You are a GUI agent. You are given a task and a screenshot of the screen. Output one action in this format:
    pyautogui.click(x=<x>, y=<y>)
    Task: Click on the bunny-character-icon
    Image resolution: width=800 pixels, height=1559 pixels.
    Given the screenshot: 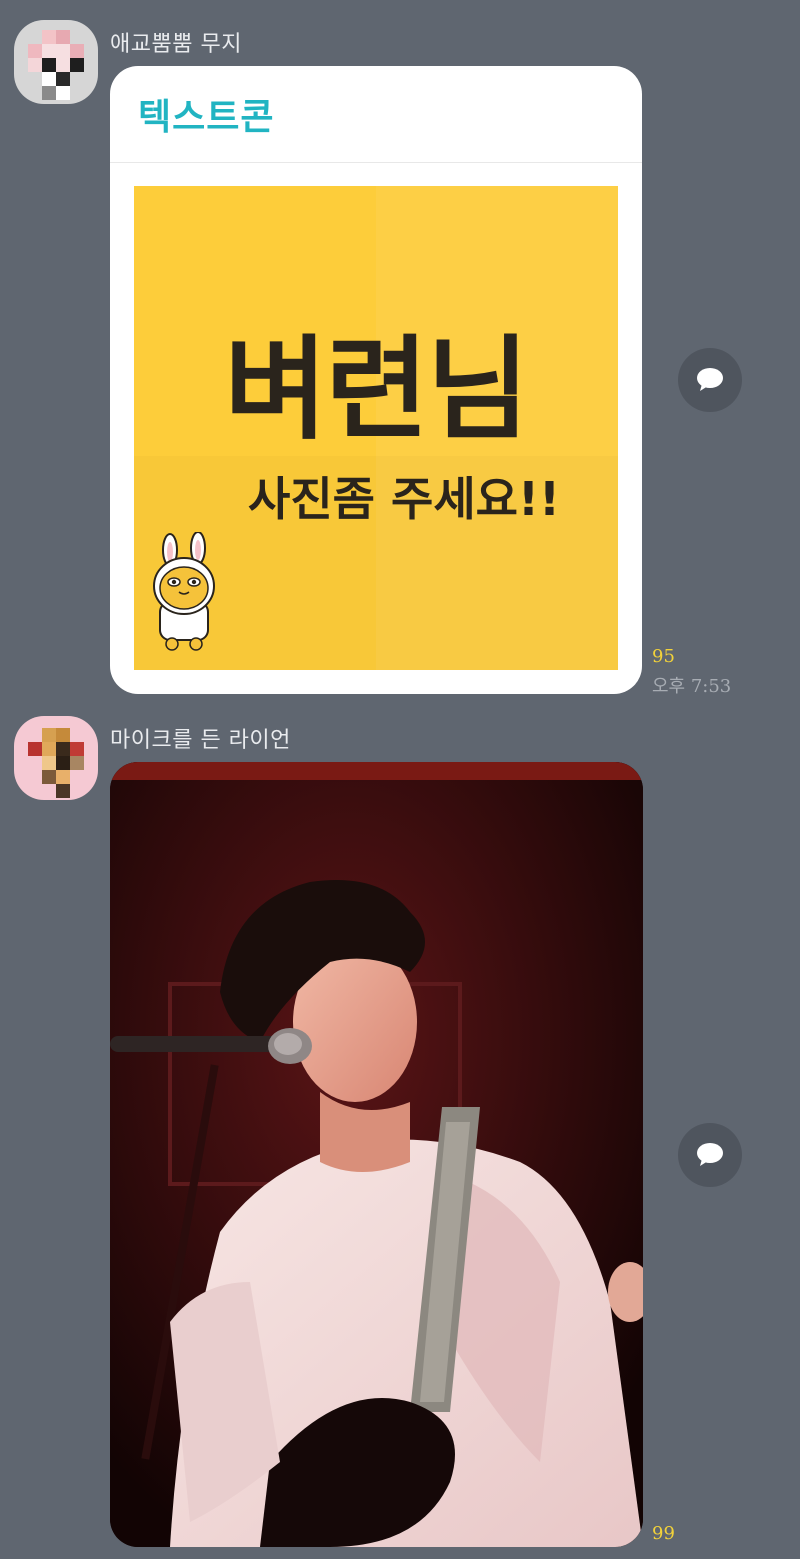 What is the action you would take?
    pyautogui.click(x=184, y=591)
    